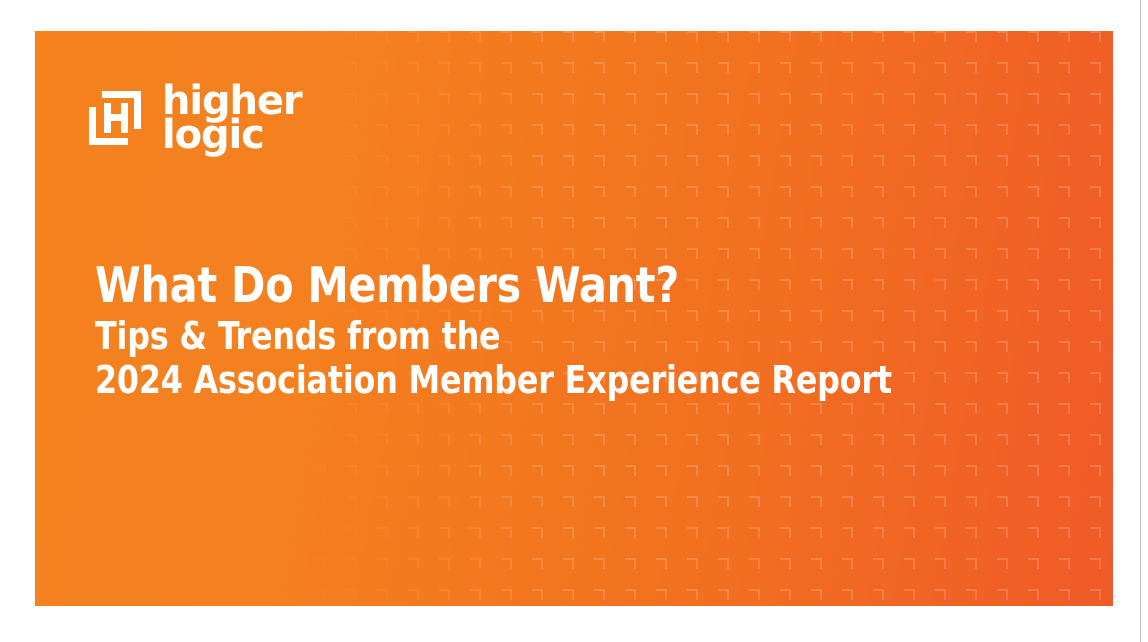 This screenshot has width=1148, height=642. I want to click on higher-logic-logo: higher logic, so click(195, 120).